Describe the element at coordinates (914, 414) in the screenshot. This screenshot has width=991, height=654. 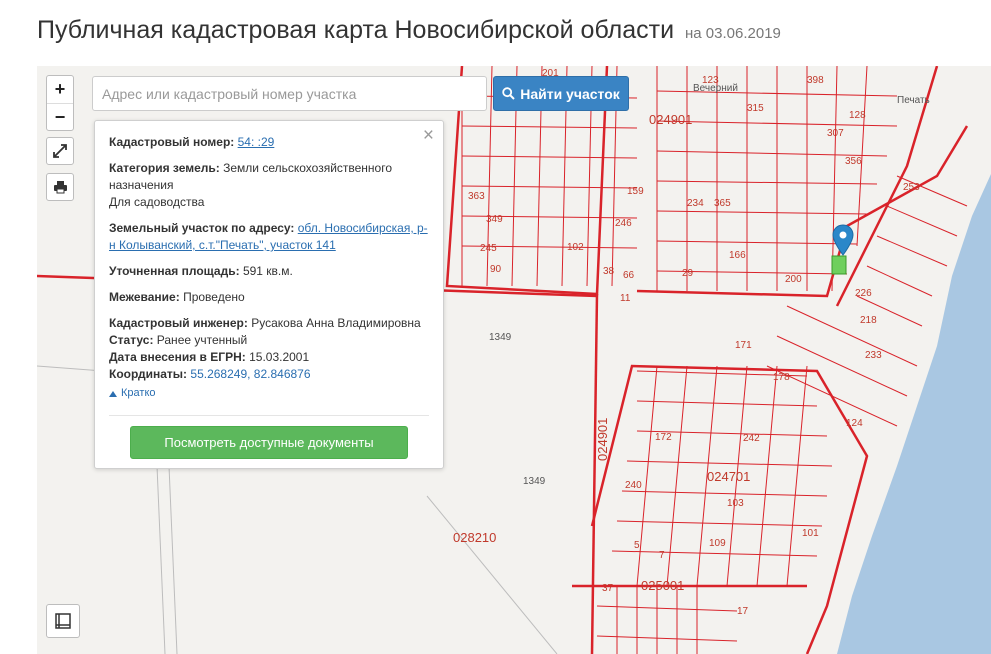
I see `river-water` at that location.